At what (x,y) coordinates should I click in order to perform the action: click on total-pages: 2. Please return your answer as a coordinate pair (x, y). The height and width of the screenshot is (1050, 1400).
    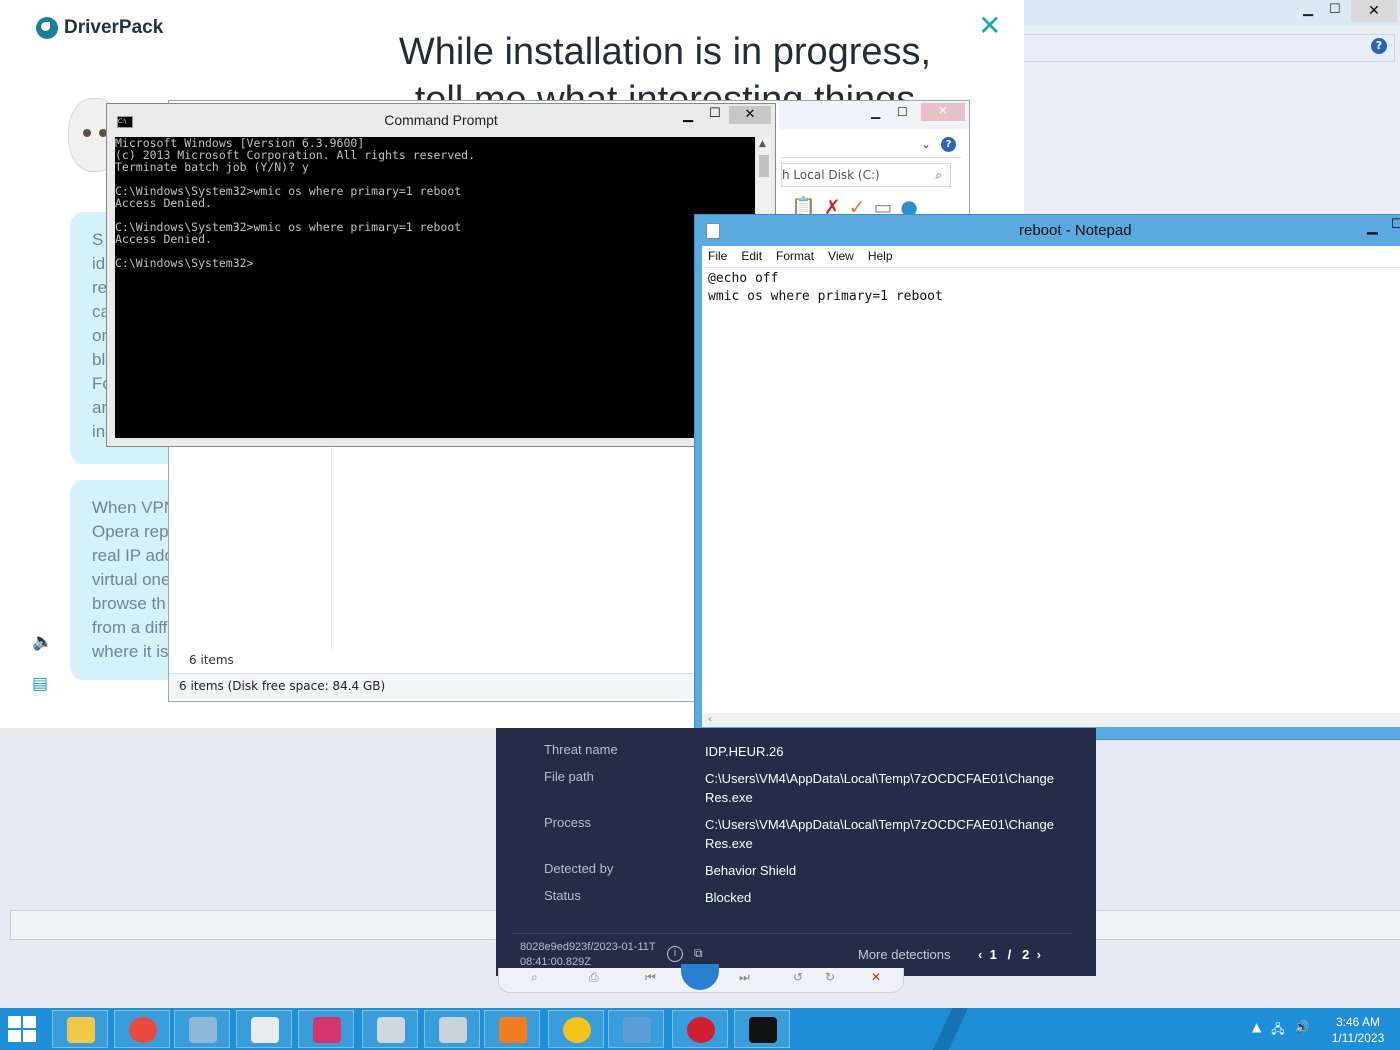
    Looking at the image, I should click on (1026, 954).